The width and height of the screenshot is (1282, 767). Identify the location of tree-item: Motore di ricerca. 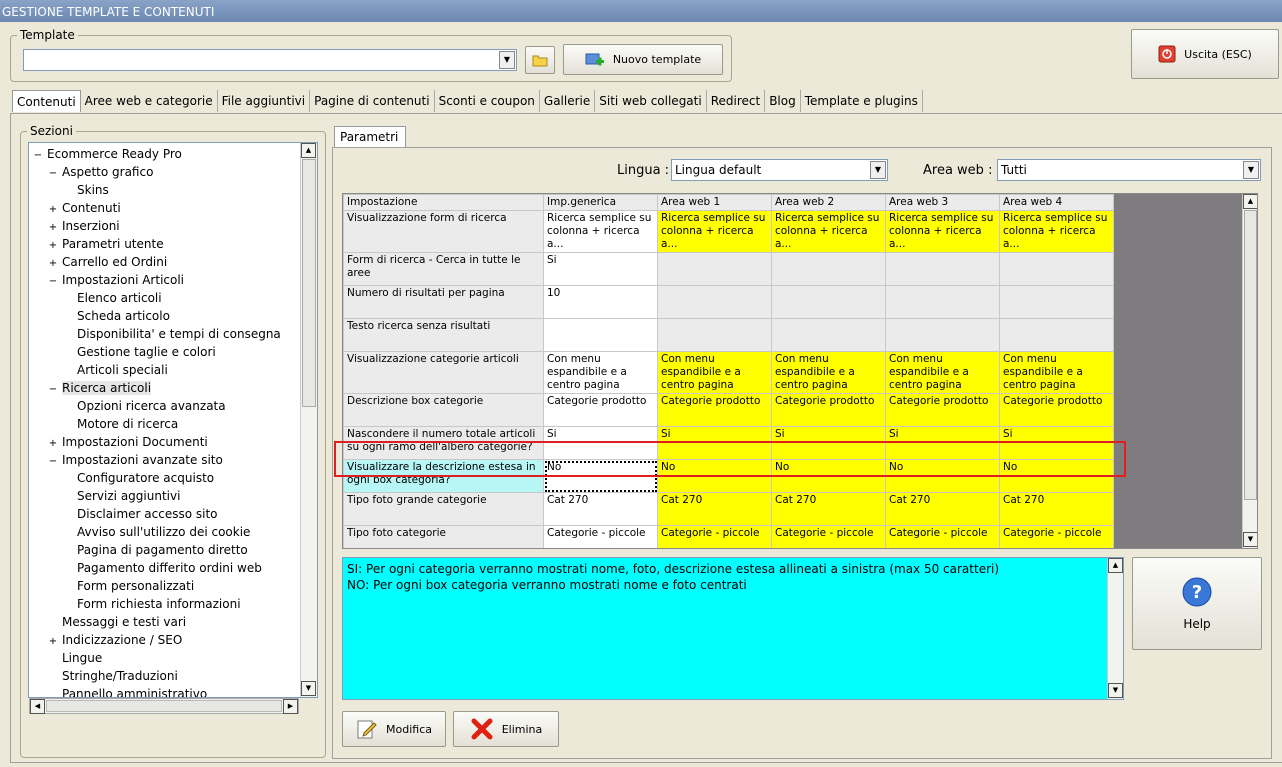
(120, 424).